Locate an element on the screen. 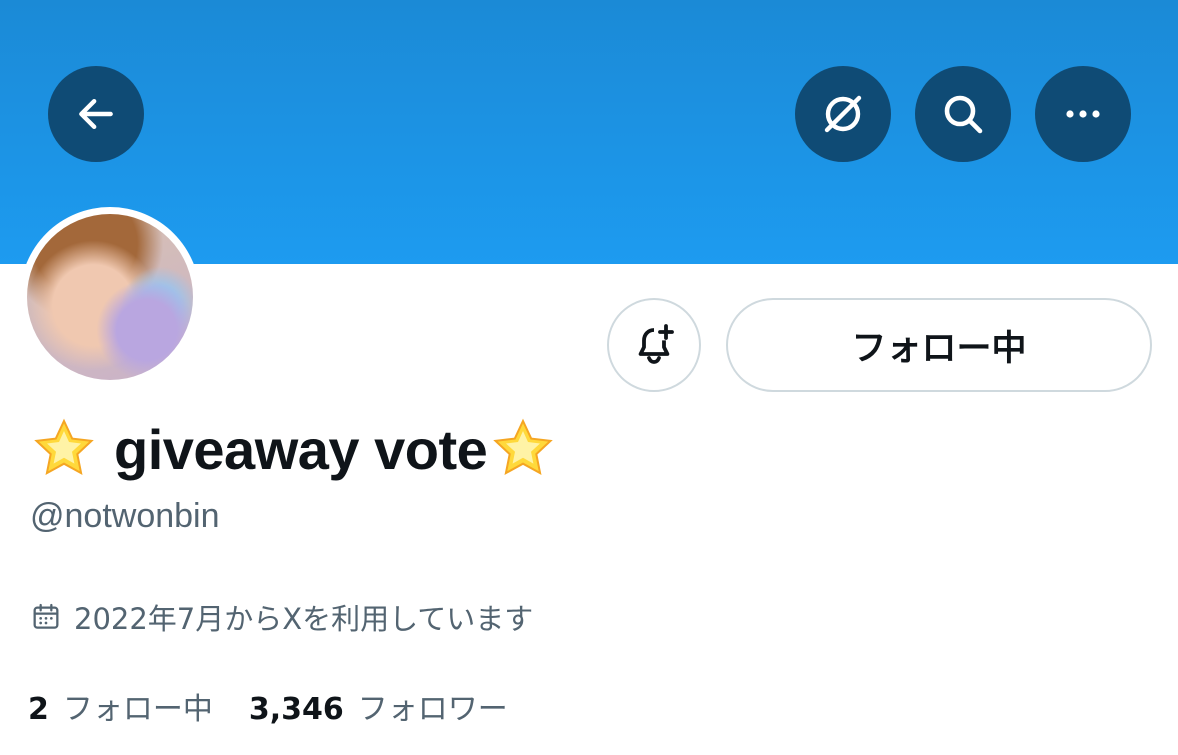 The width and height of the screenshot is (1178, 755). notify-button is located at coordinates (654, 345).